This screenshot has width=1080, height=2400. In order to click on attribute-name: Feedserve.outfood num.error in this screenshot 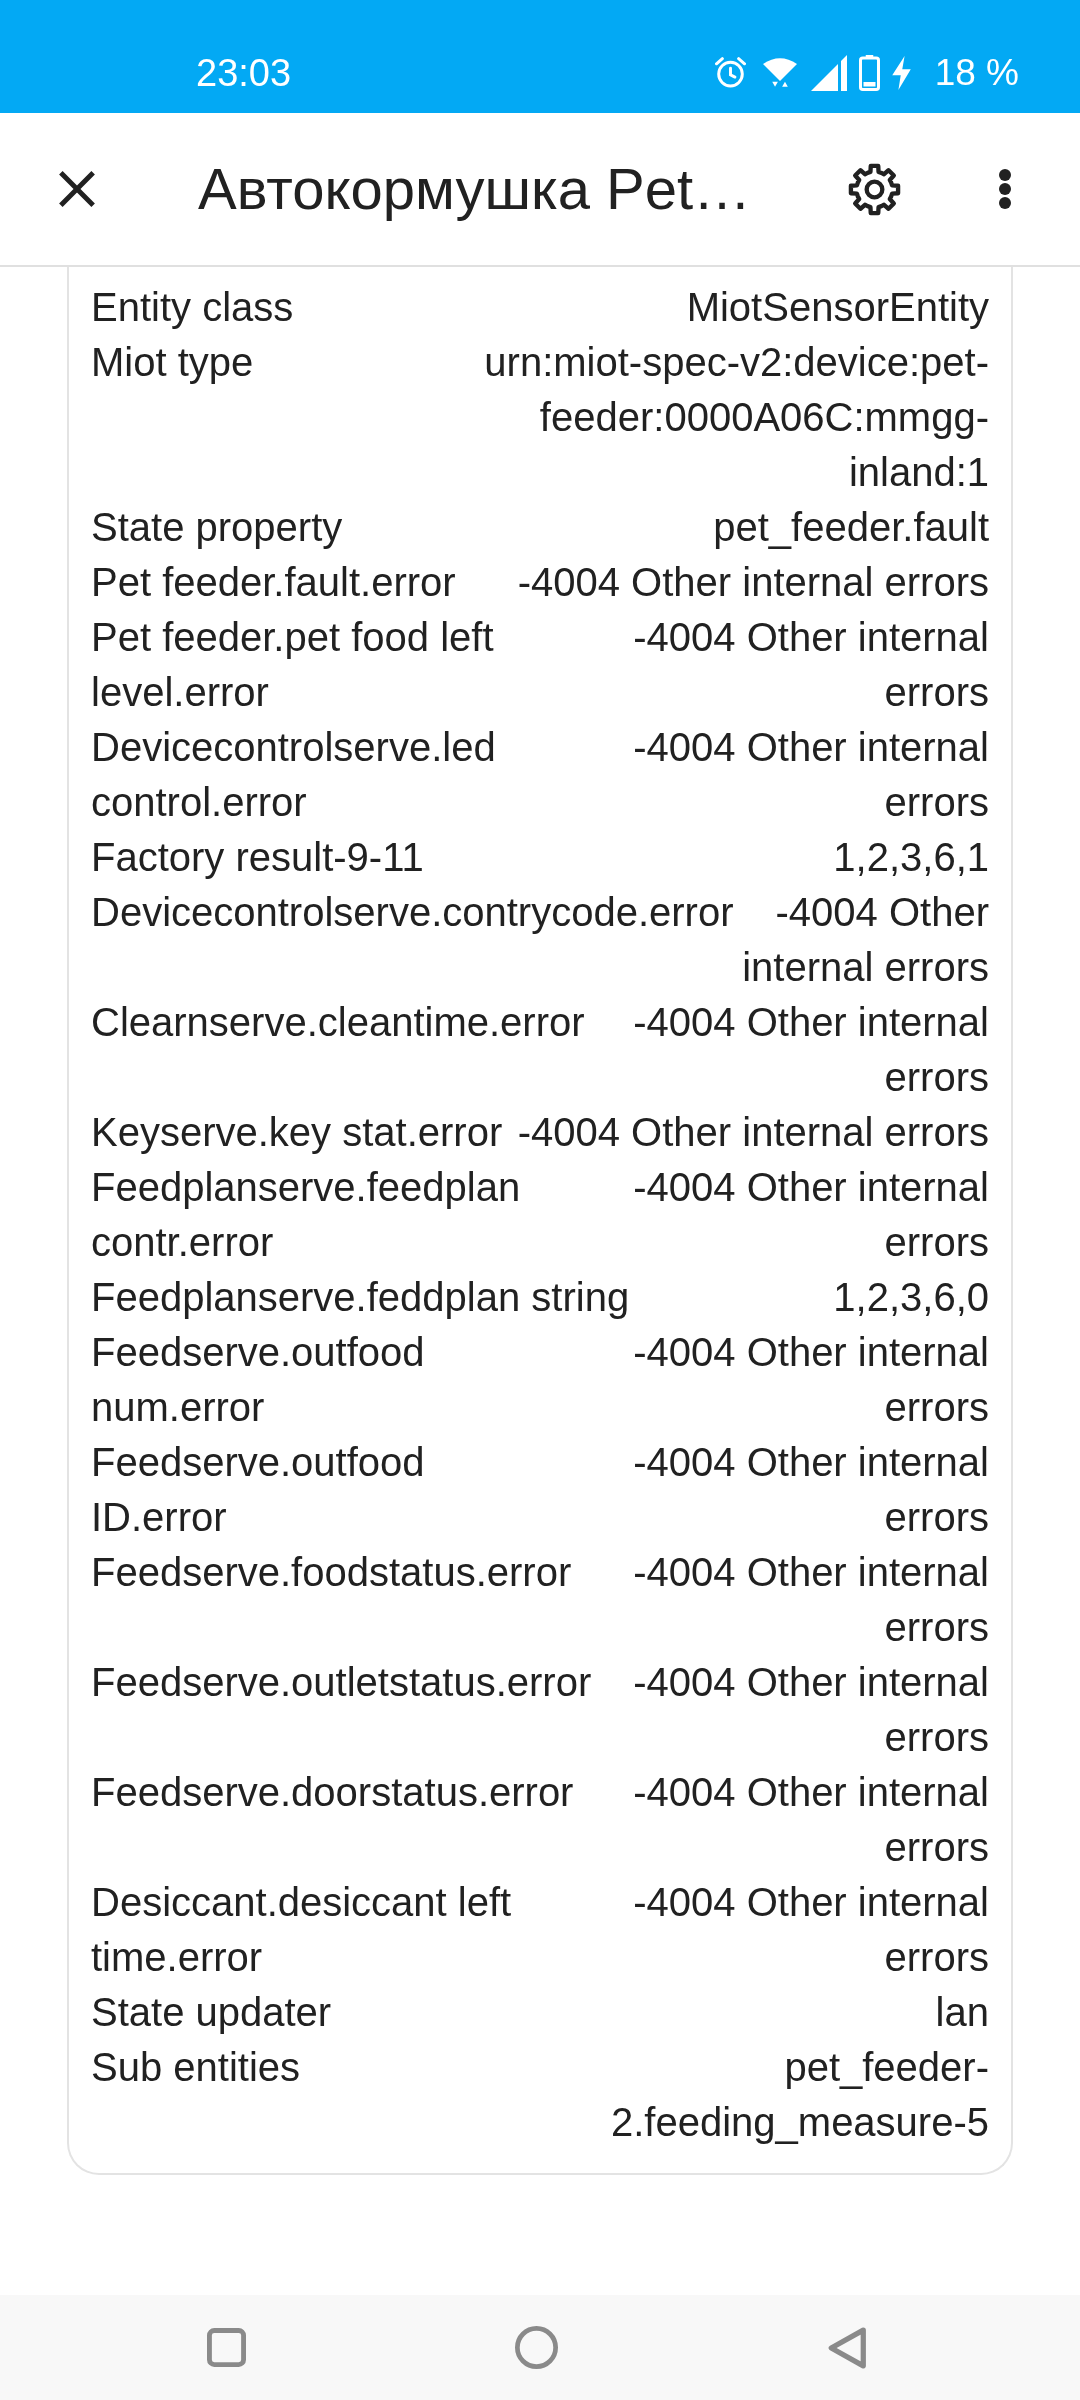, I will do `click(258, 1380)`.